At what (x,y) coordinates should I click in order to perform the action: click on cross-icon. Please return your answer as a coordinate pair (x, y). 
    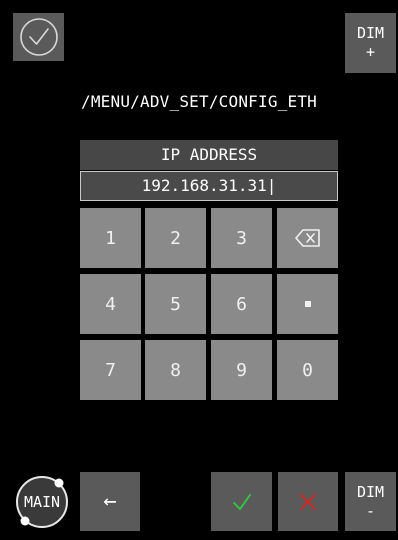
    Looking at the image, I should click on (308, 501).